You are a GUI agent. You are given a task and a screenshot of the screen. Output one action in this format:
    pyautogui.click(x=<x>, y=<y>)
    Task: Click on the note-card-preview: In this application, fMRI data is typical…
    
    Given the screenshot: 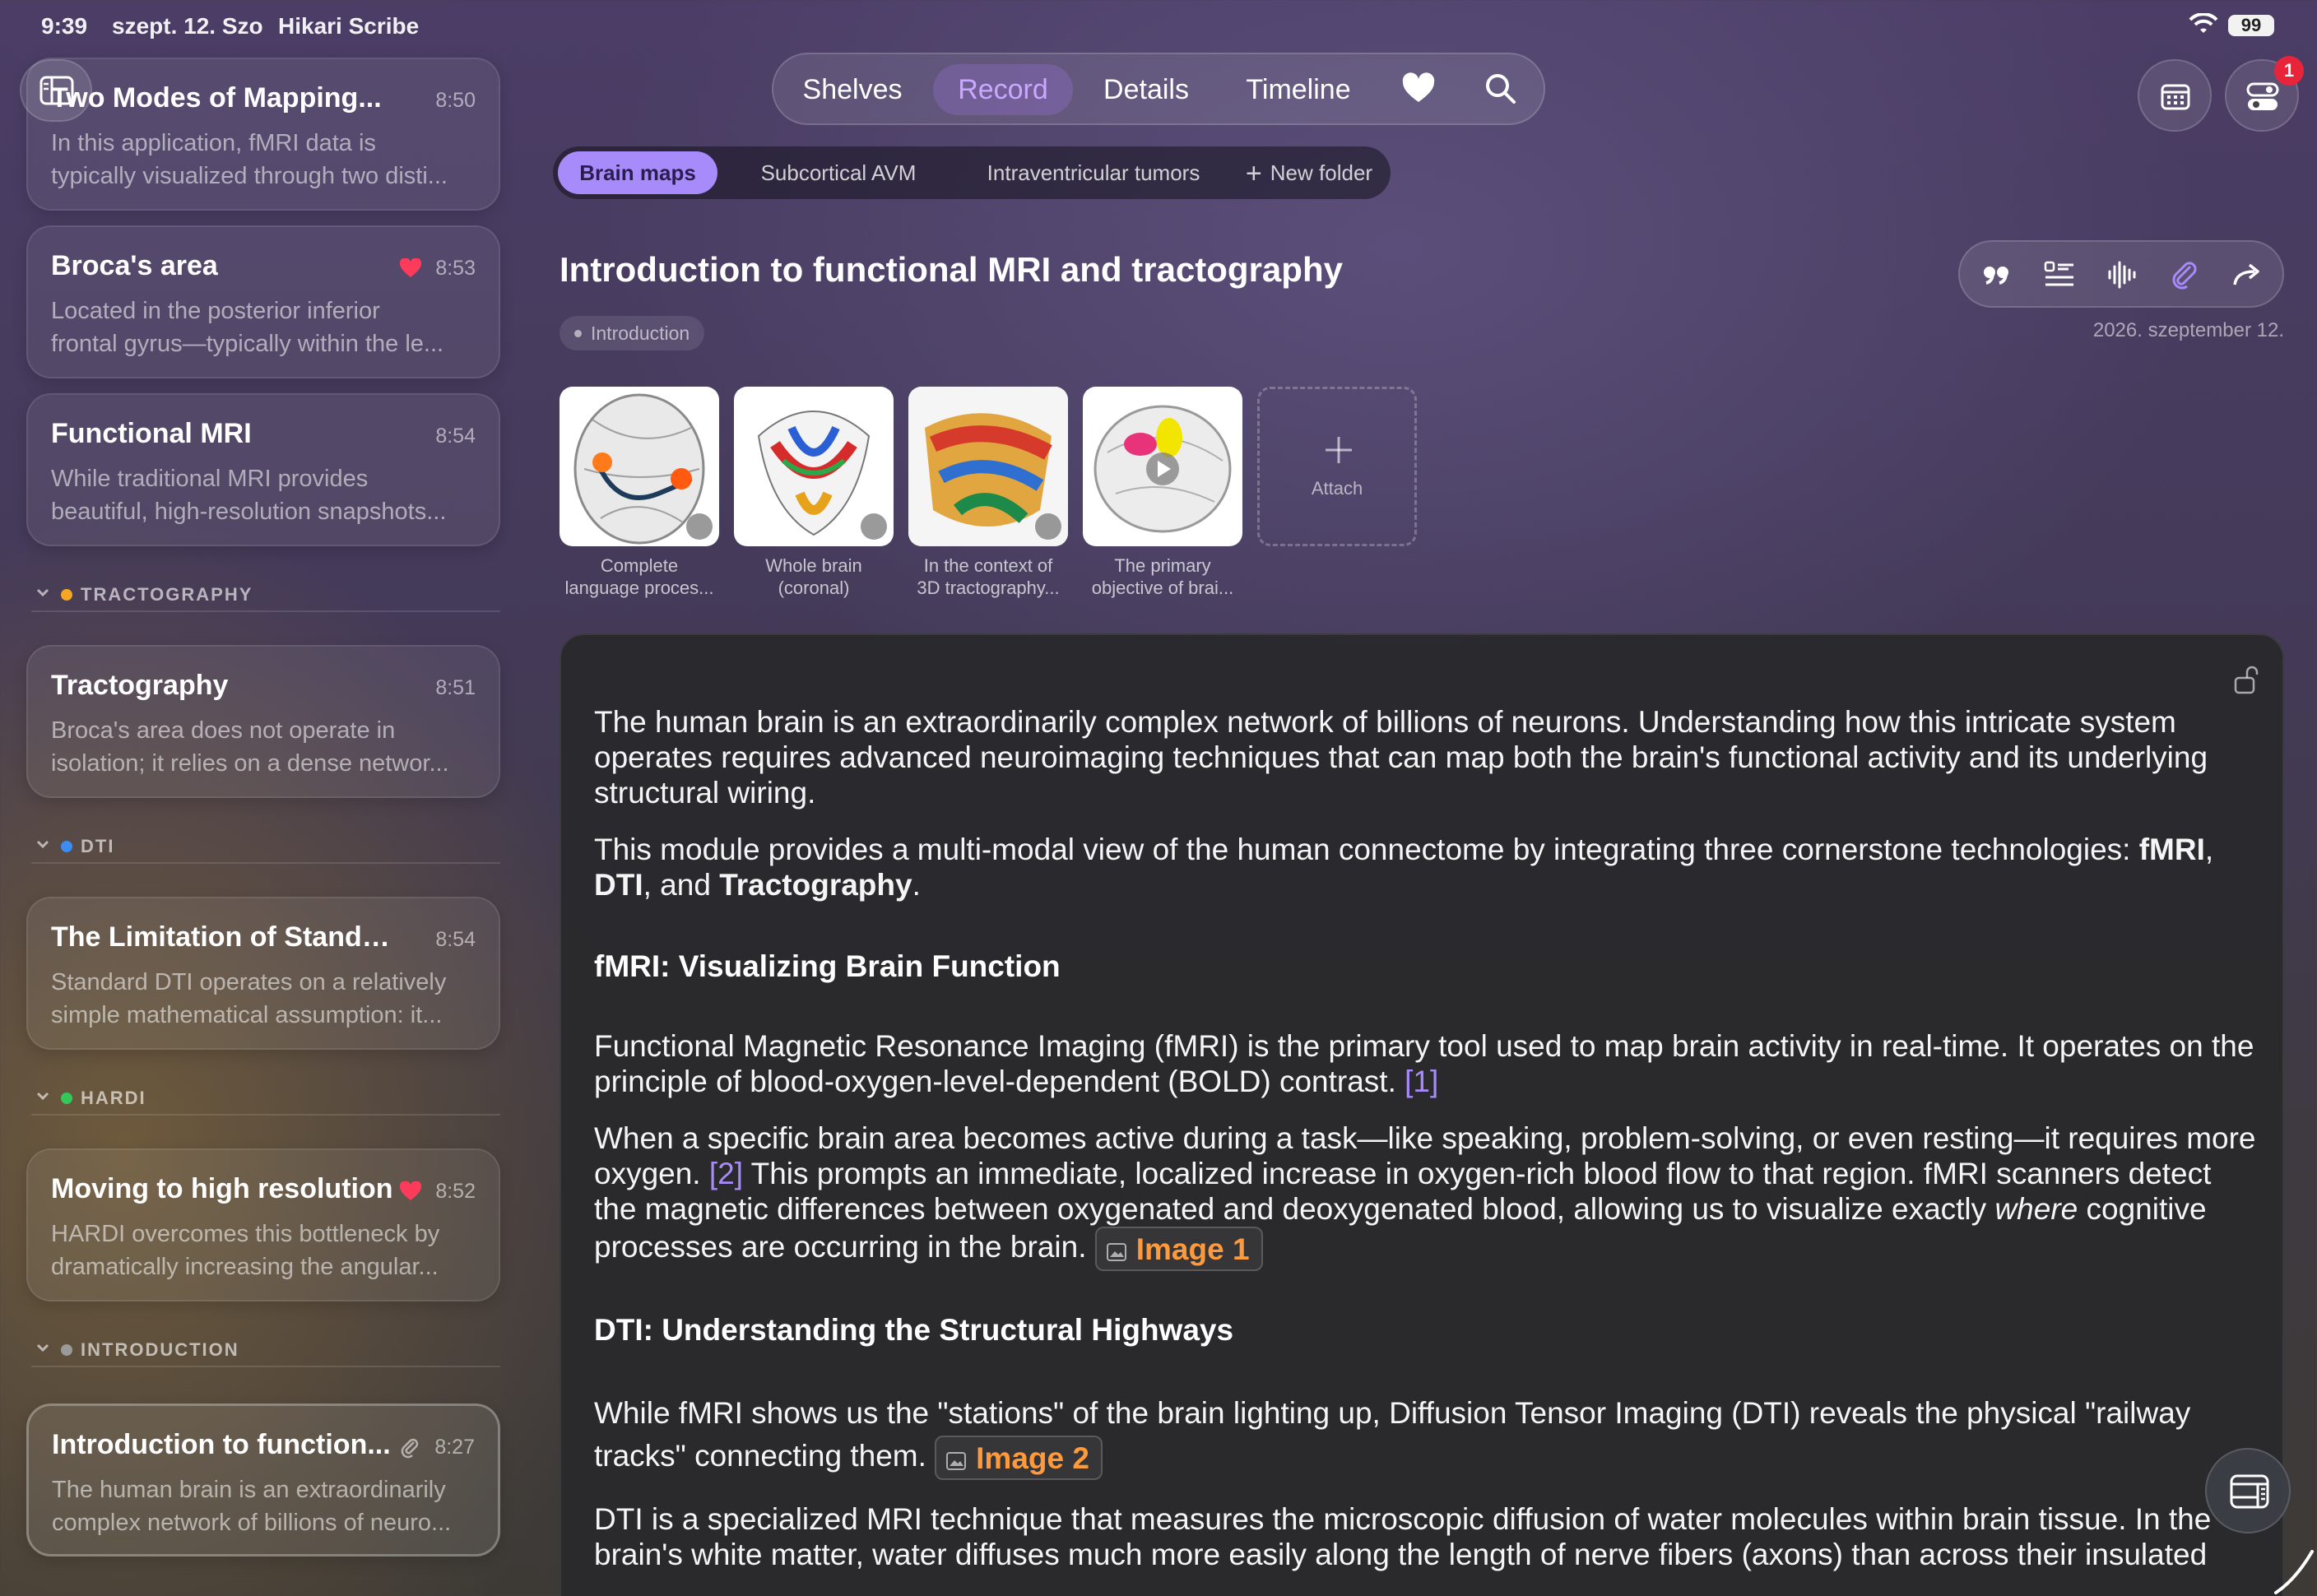 What is the action you would take?
    pyautogui.click(x=249, y=159)
    